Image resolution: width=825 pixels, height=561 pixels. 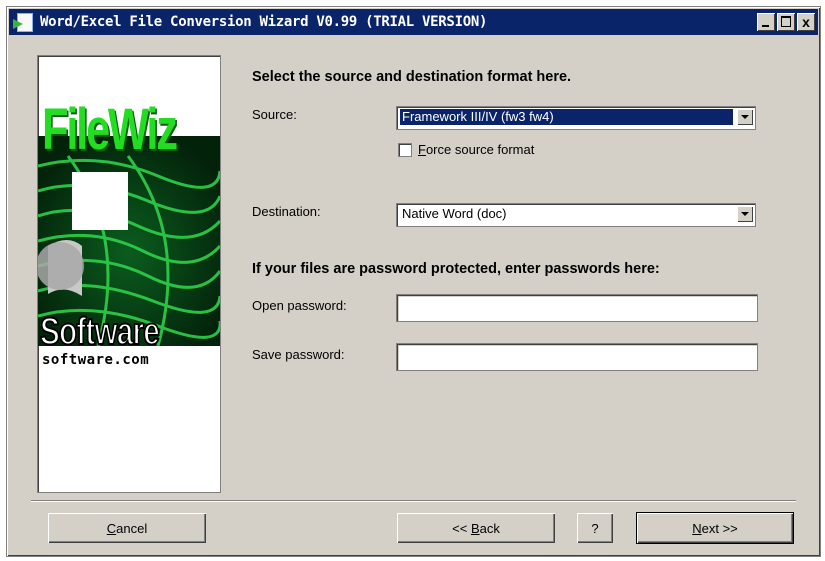 I want to click on footer-divider, so click(x=413, y=501).